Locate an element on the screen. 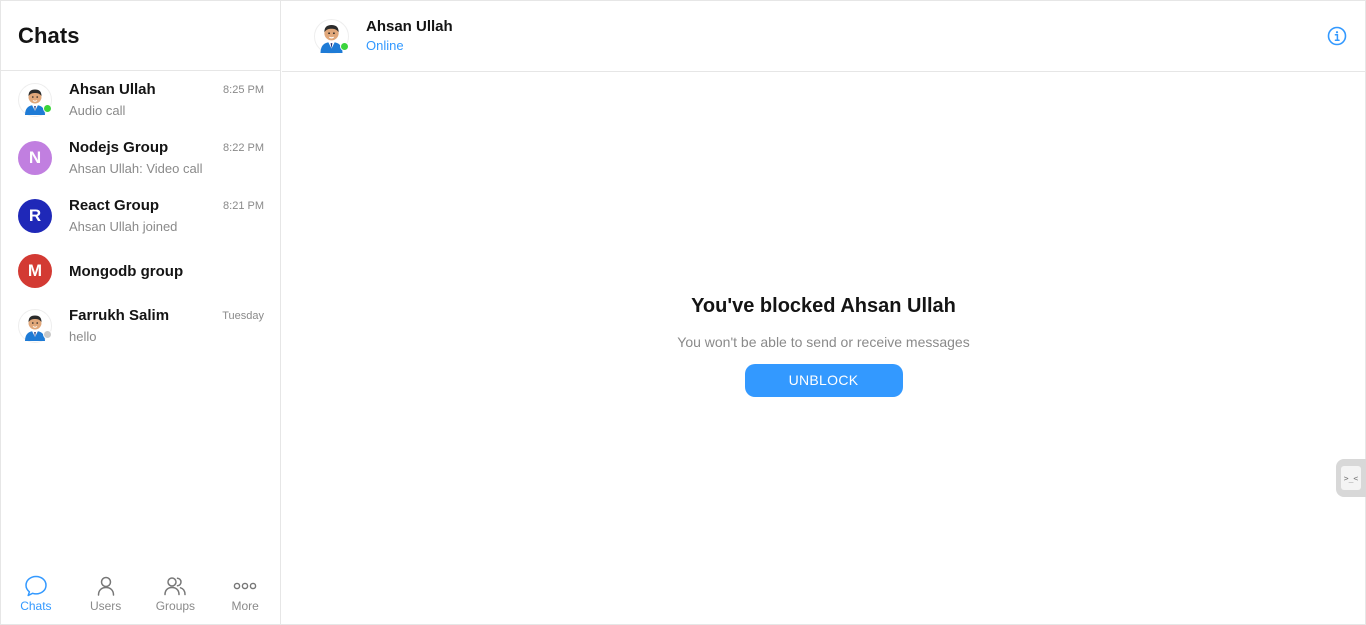 This screenshot has width=1366, height=625. info-icon is located at coordinates (1337, 36).